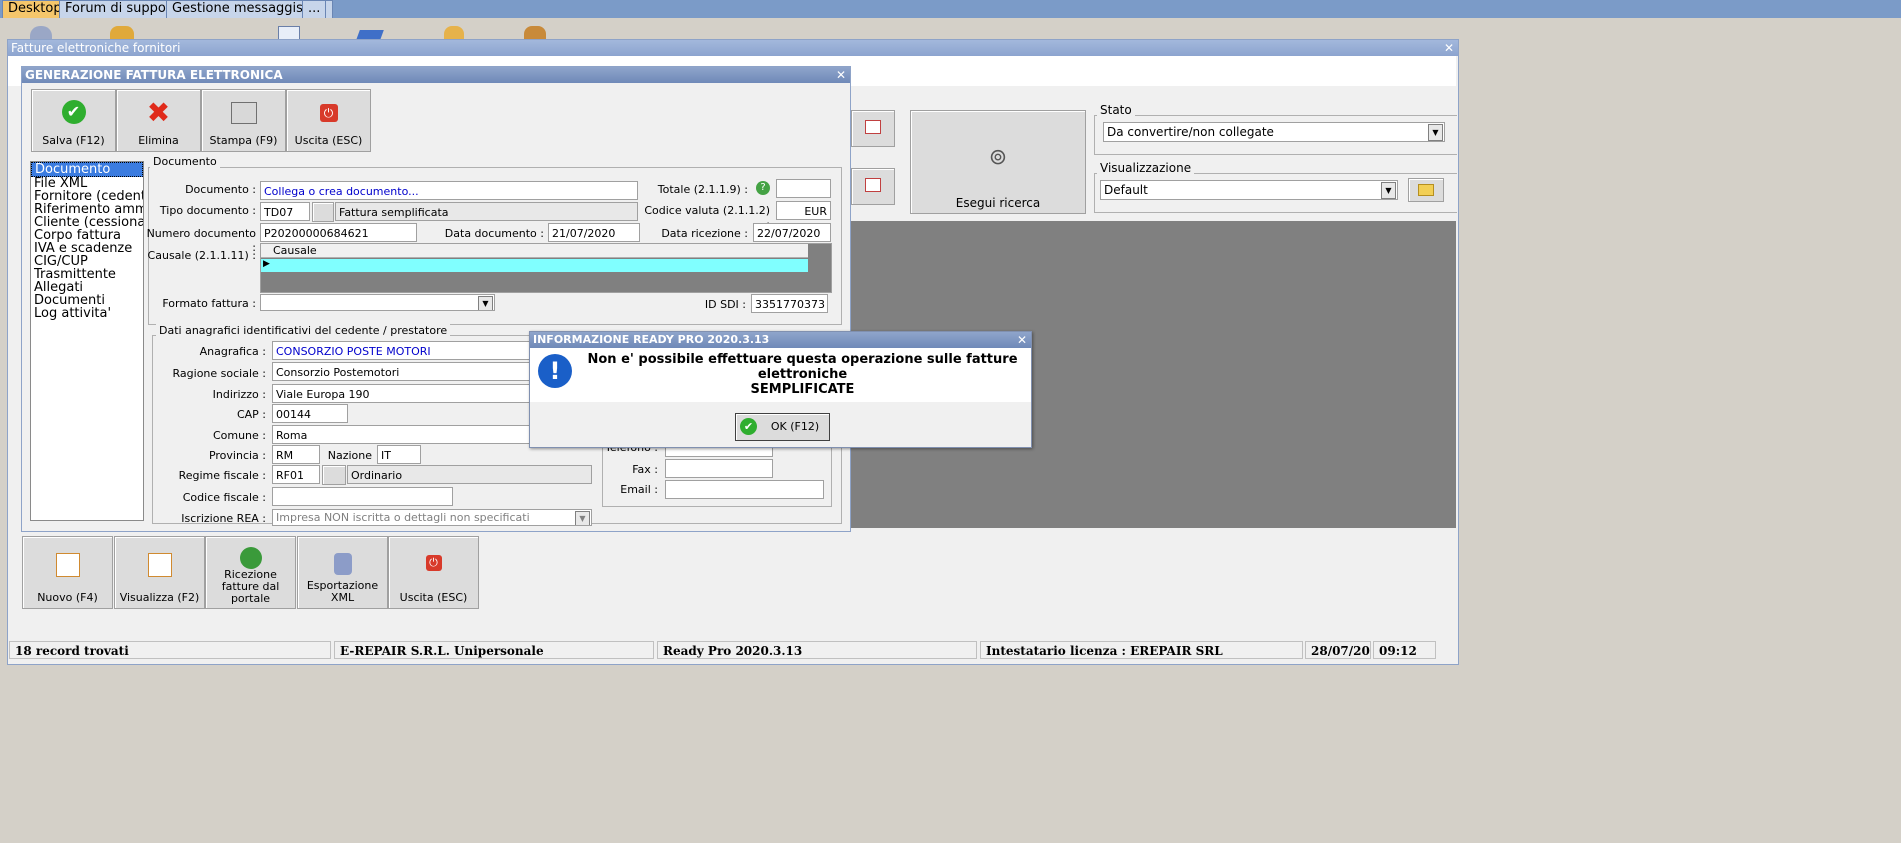  What do you see at coordinates (87, 261) in the screenshot?
I see `nav-item-cig-cup: CIG/CUP` at bounding box center [87, 261].